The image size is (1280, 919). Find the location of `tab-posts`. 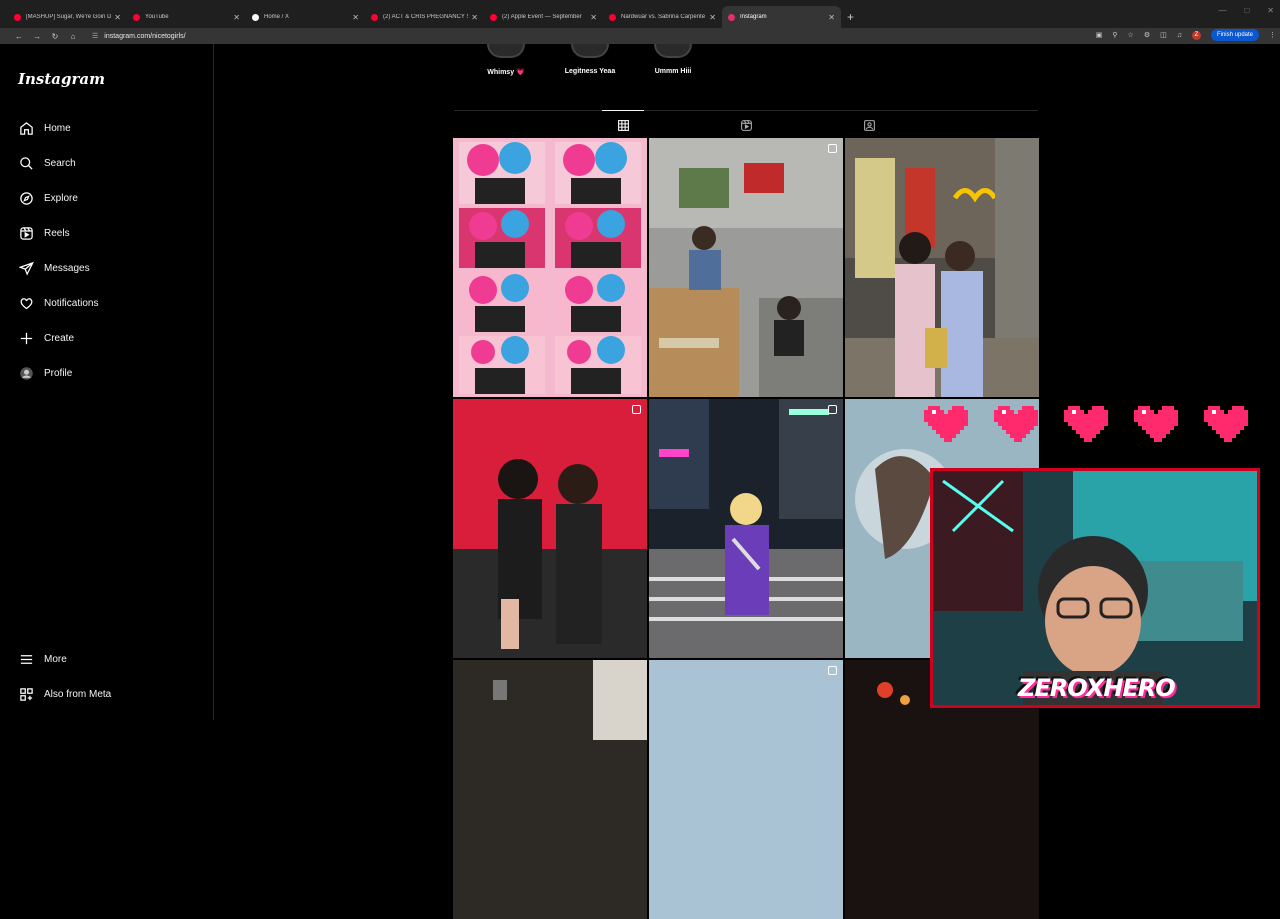

tab-posts is located at coordinates (623, 121).